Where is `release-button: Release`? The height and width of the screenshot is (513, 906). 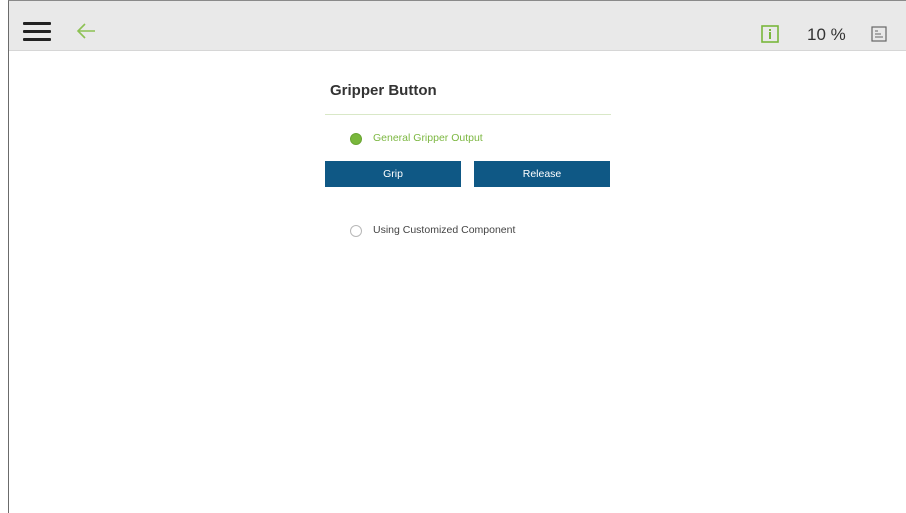 release-button: Release is located at coordinates (542, 174).